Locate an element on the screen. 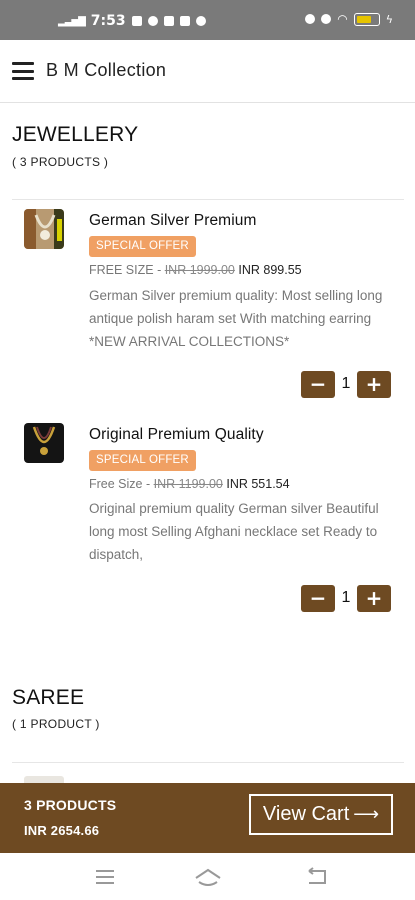  product-name: German Silver Premium is located at coordinates (172, 221).